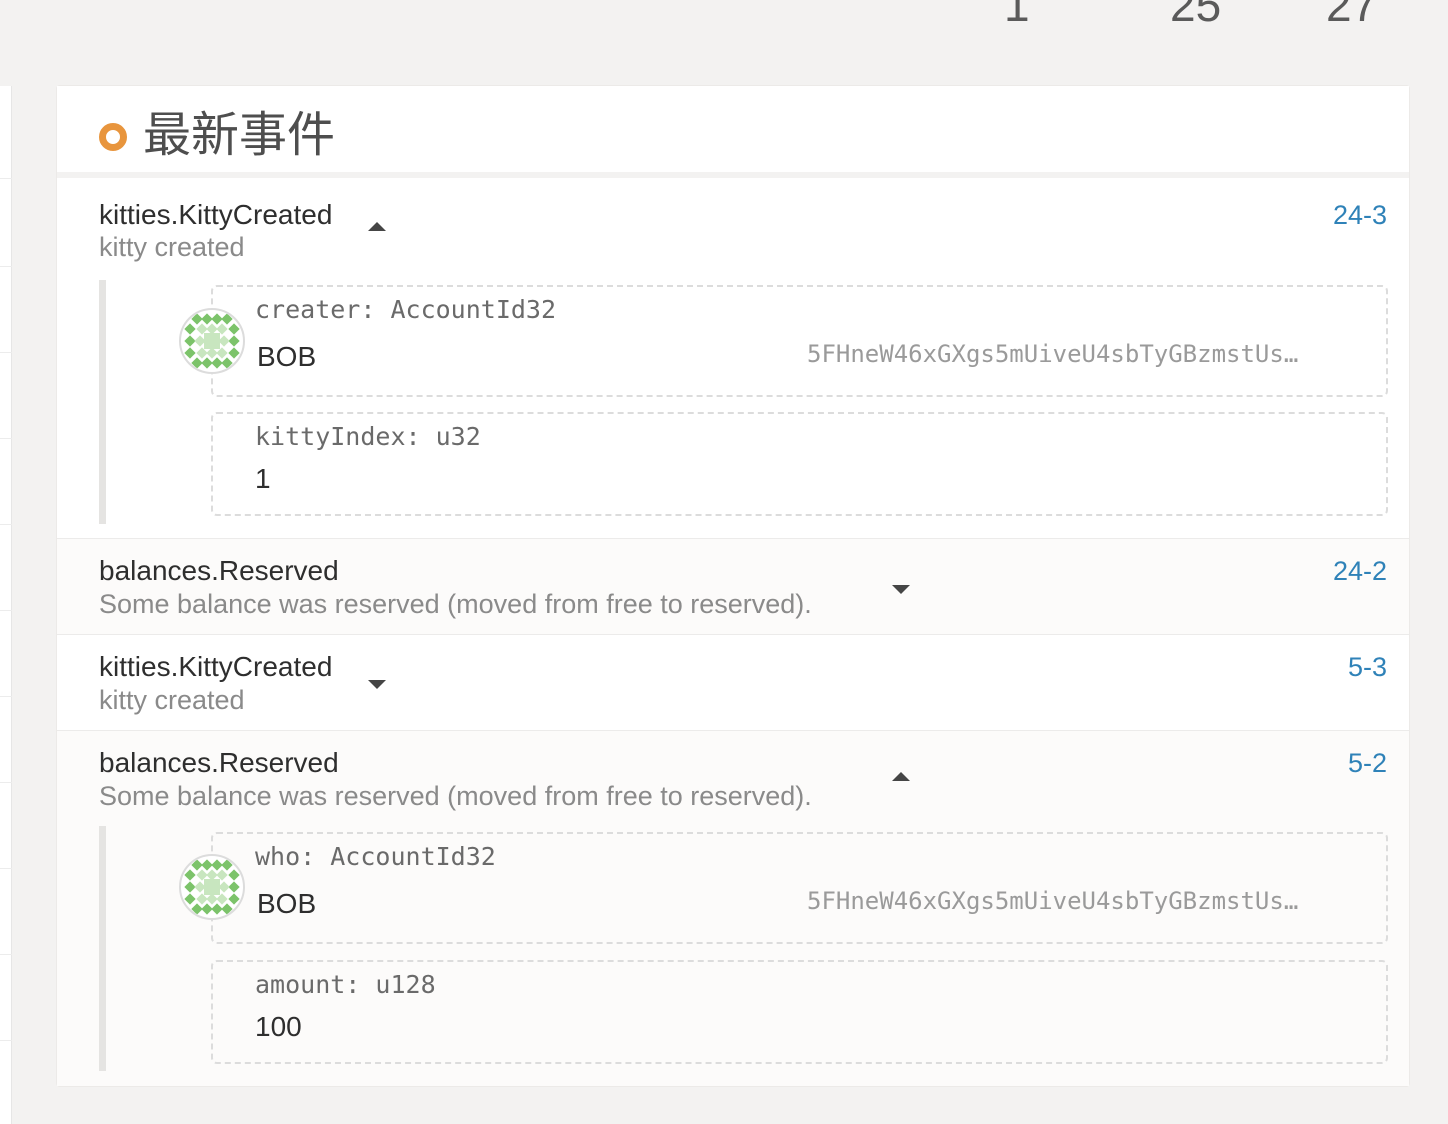 The image size is (1448, 1124). Describe the element at coordinates (1196, 15) in the screenshot. I see `stat-value: 25` at that location.